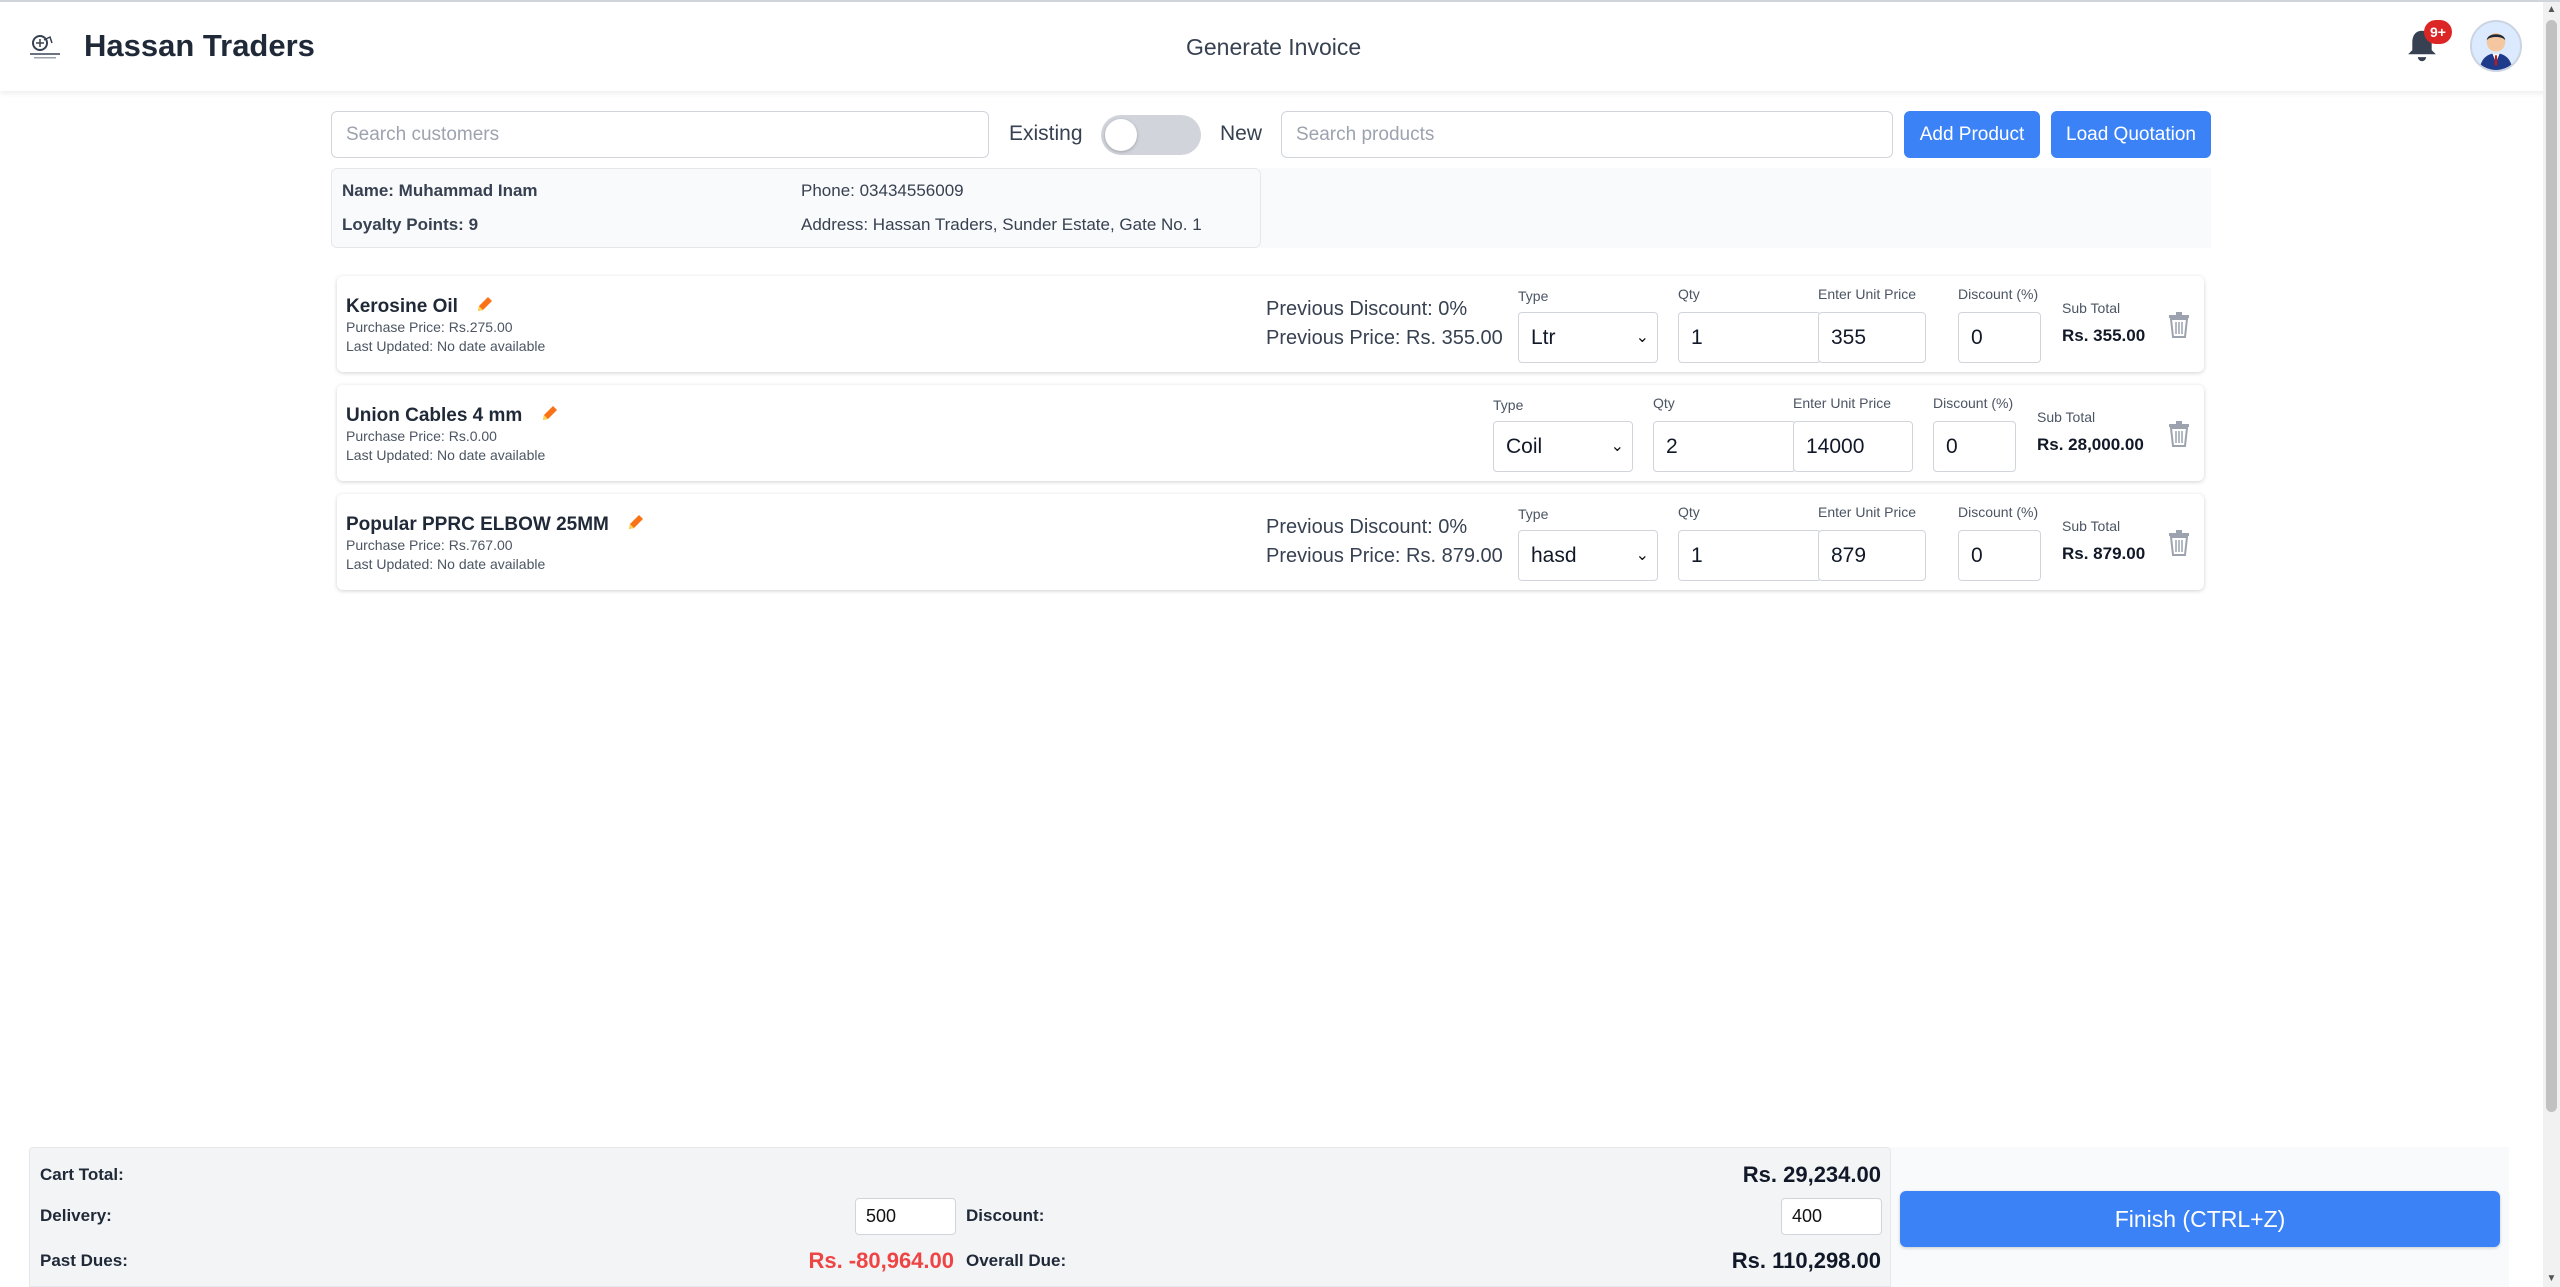  What do you see at coordinates (1554, 555) in the screenshot?
I see `type-select-value: hasd` at bounding box center [1554, 555].